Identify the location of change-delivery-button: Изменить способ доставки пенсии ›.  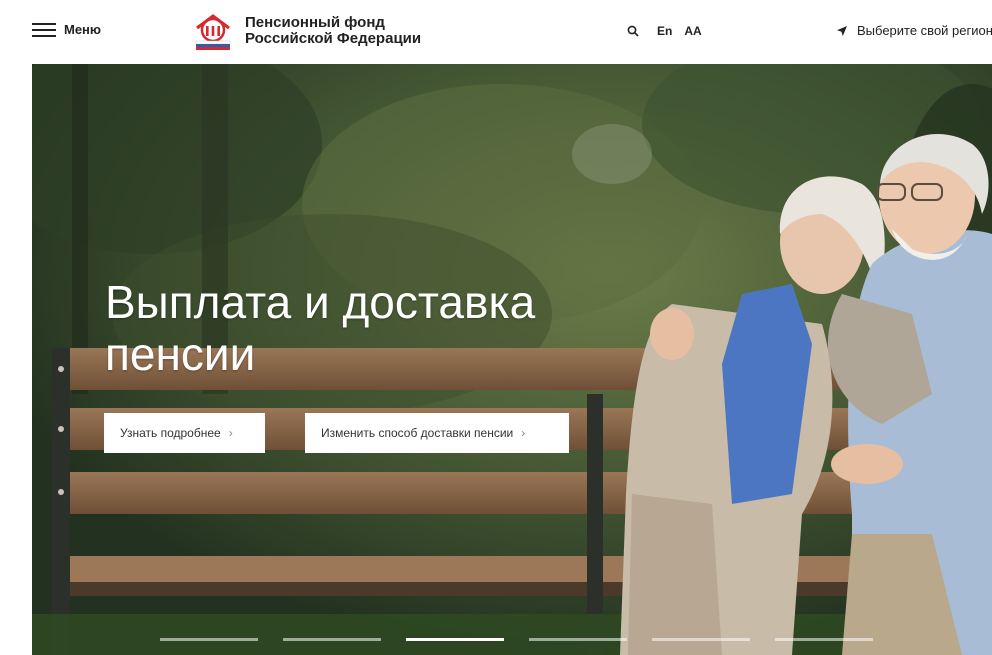
(437, 433).